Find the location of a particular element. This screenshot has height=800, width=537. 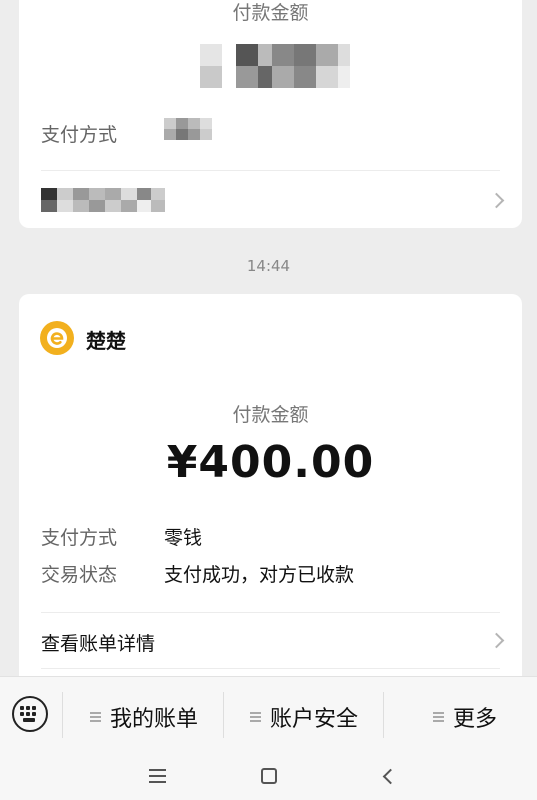

pixelated-amount is located at coordinates (275, 66).